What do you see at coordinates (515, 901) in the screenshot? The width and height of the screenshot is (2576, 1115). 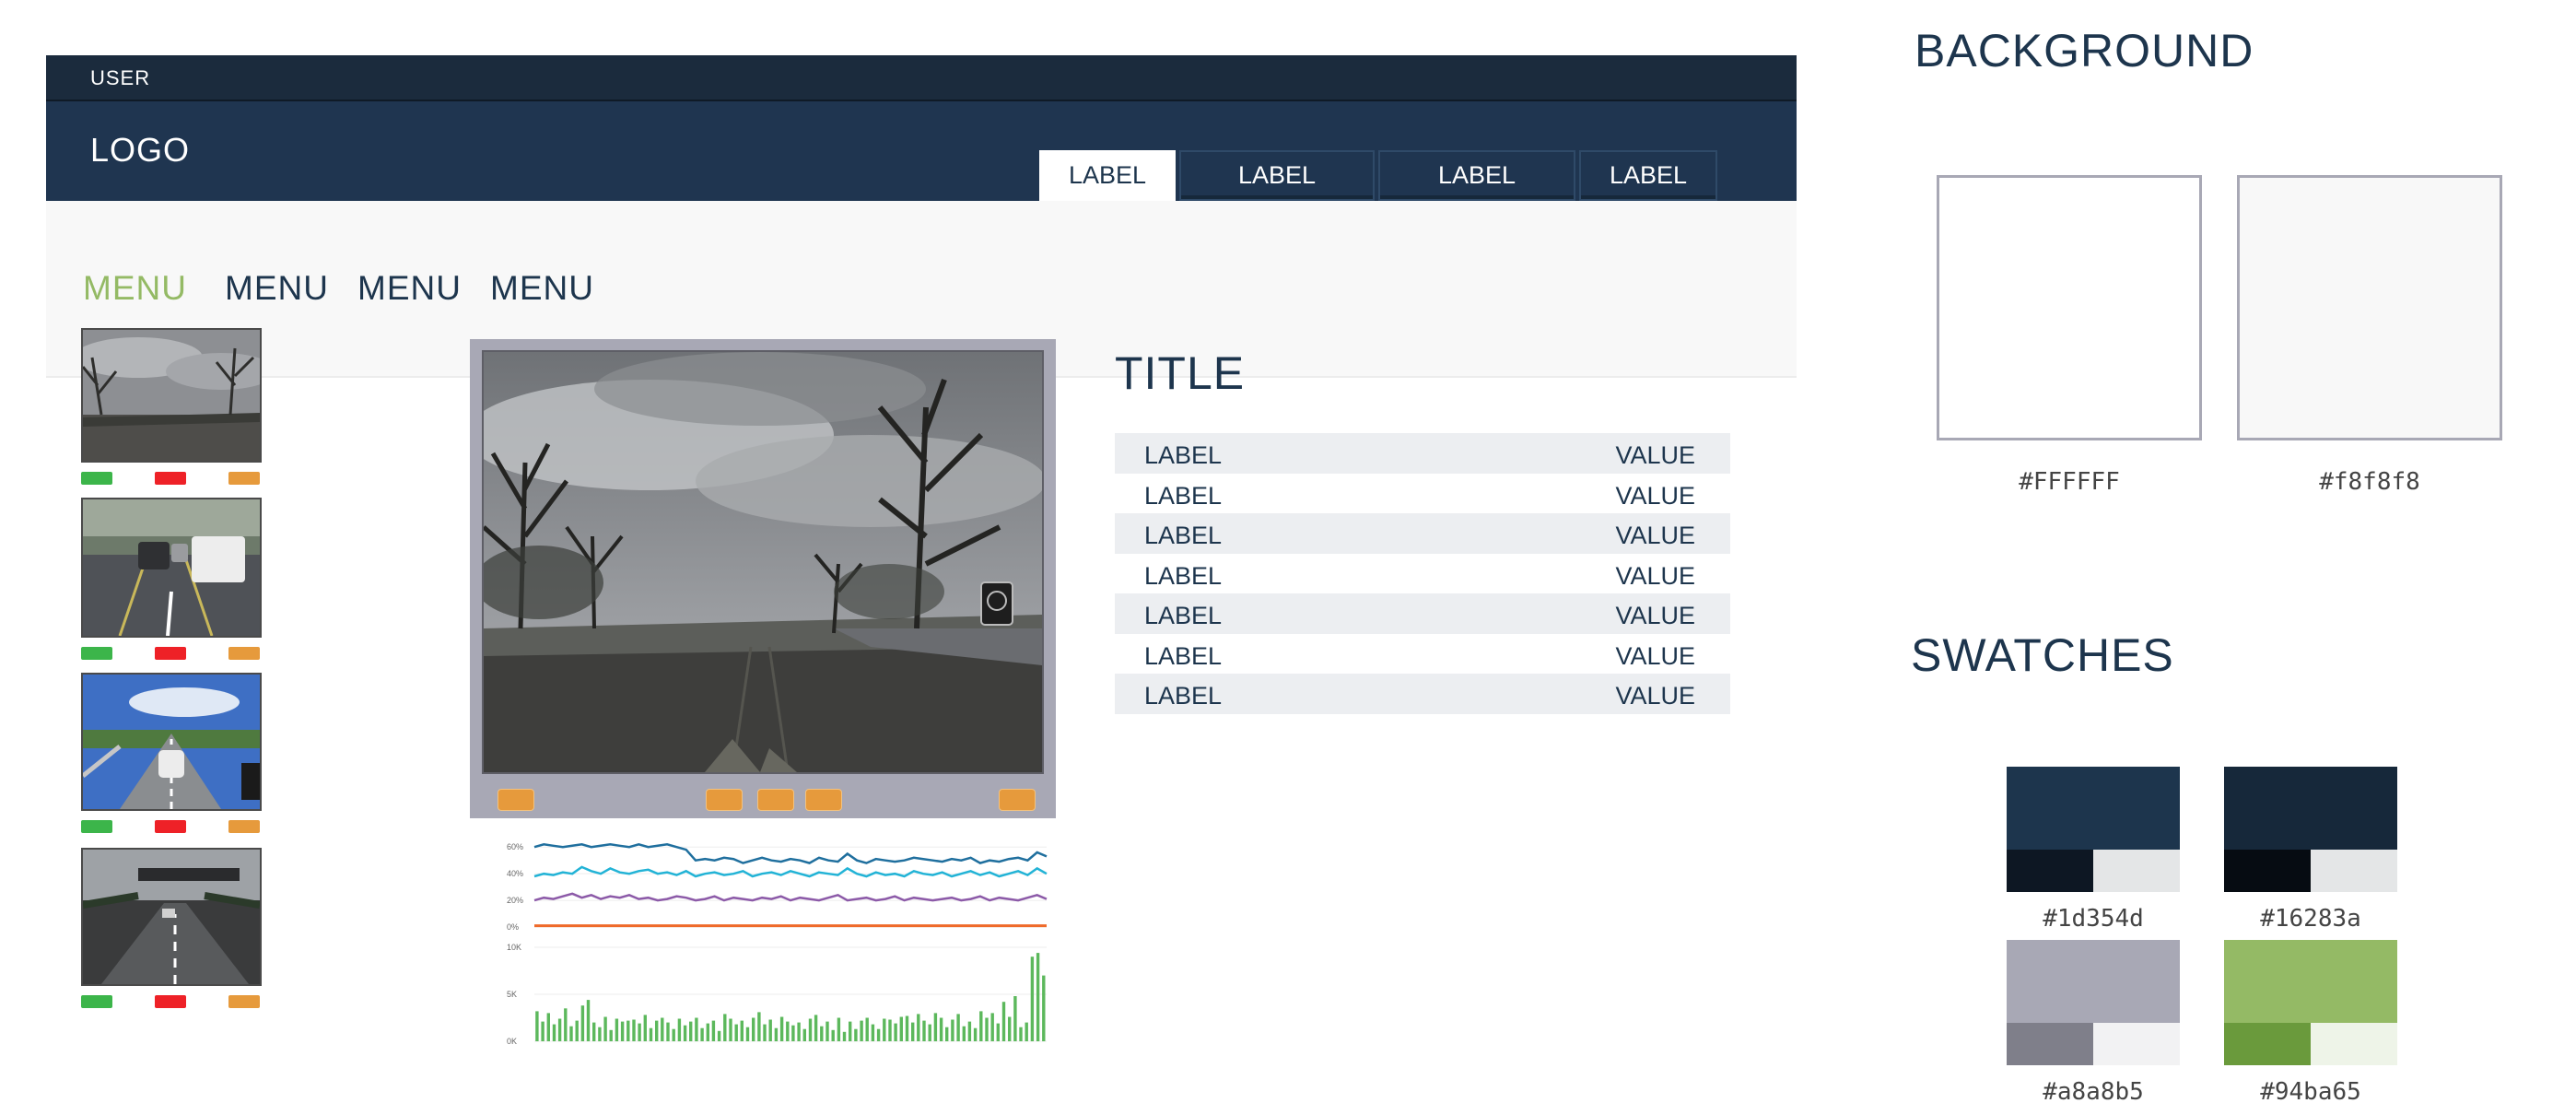 I see `y-tick-label: 20%` at bounding box center [515, 901].